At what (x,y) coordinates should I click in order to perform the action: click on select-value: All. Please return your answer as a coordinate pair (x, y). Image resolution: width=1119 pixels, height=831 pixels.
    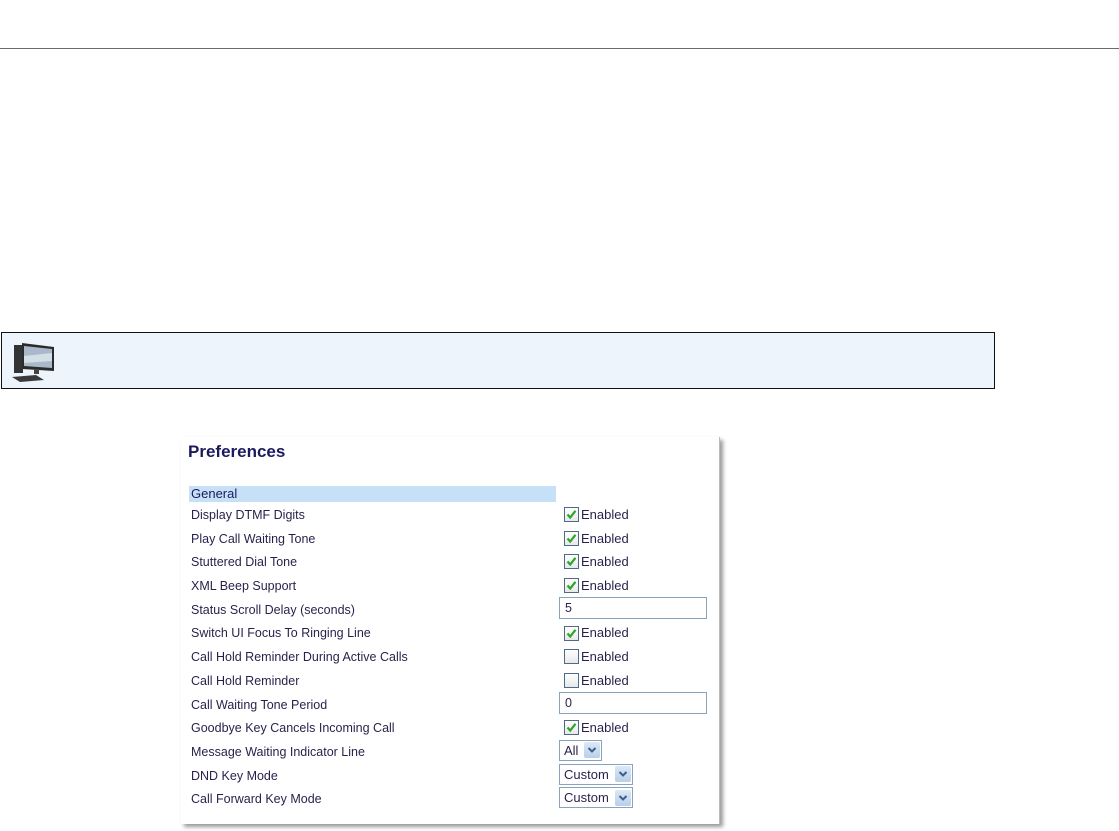
    Looking at the image, I should click on (571, 750).